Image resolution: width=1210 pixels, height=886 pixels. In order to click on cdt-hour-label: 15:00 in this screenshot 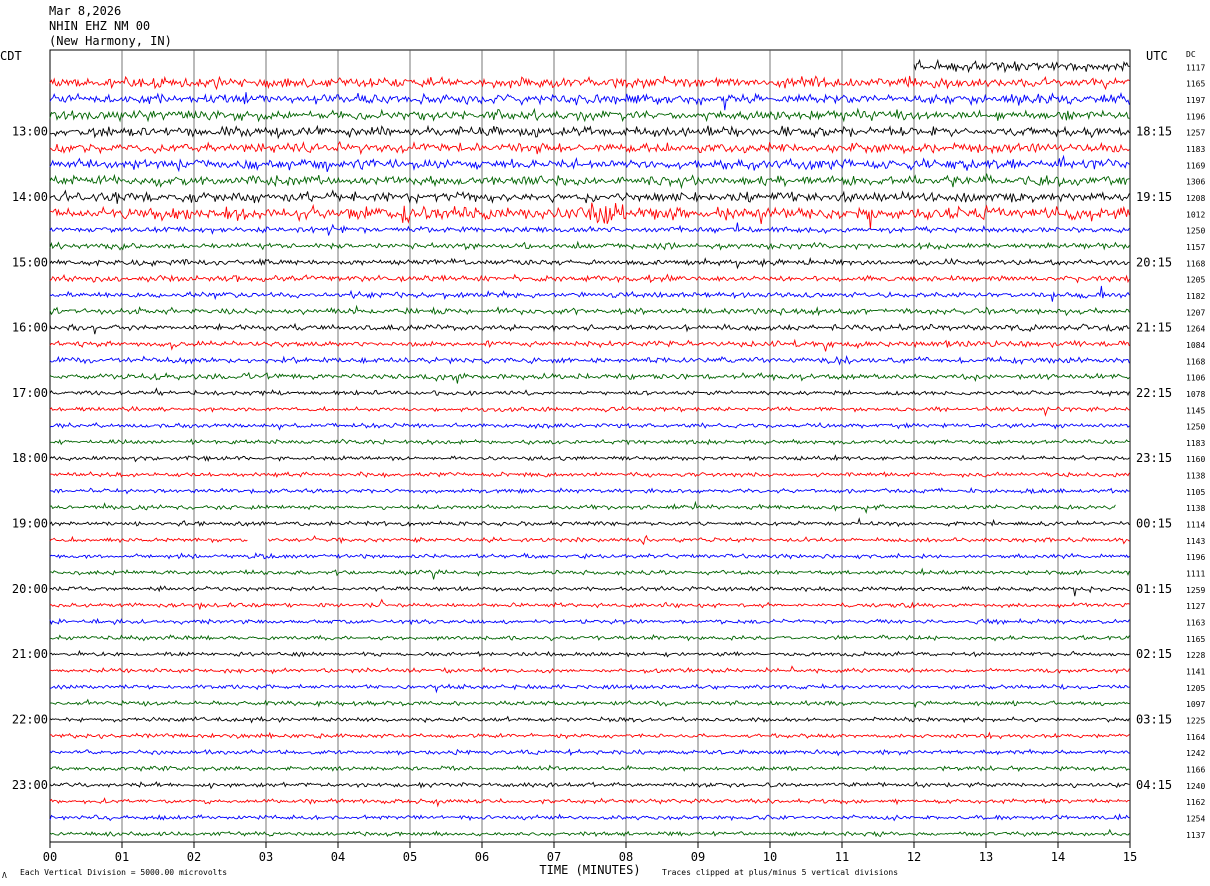, I will do `click(30, 262)`.